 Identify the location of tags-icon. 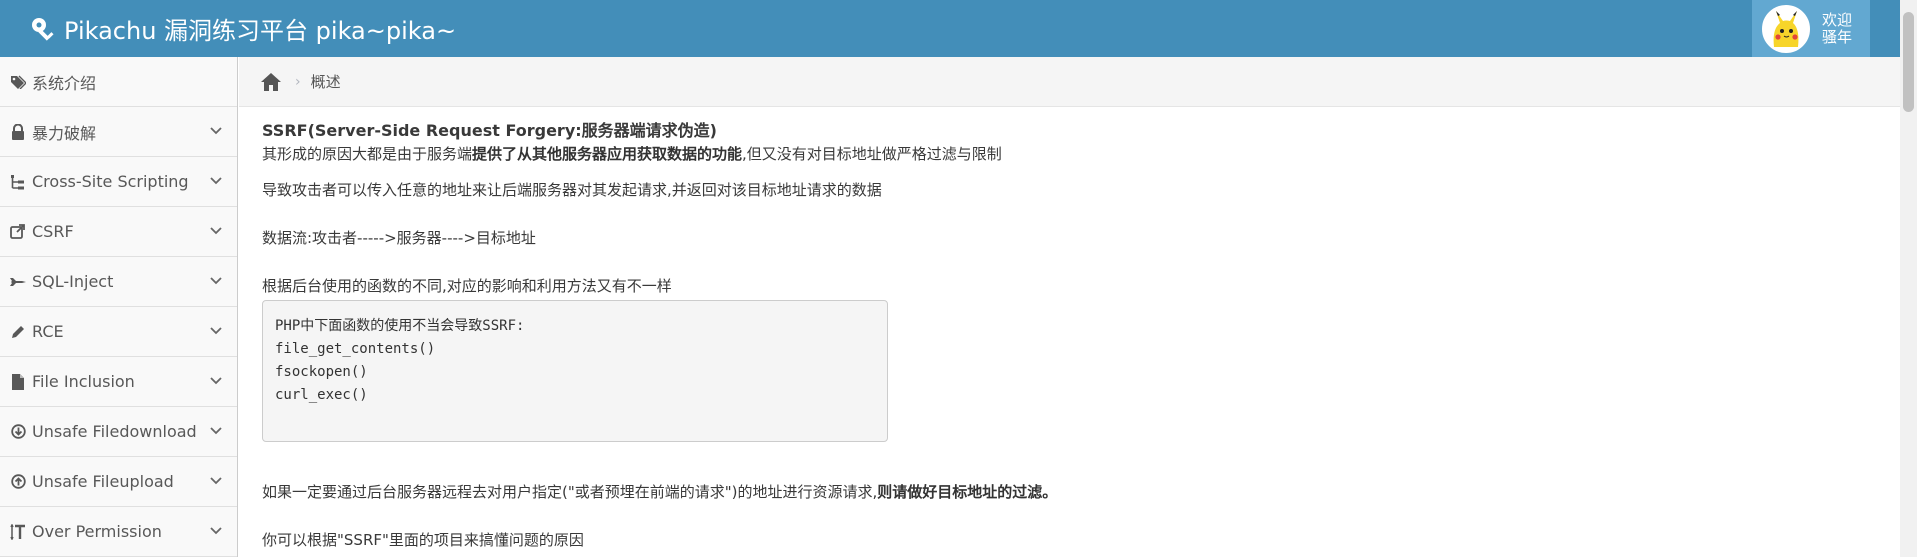
(18, 82).